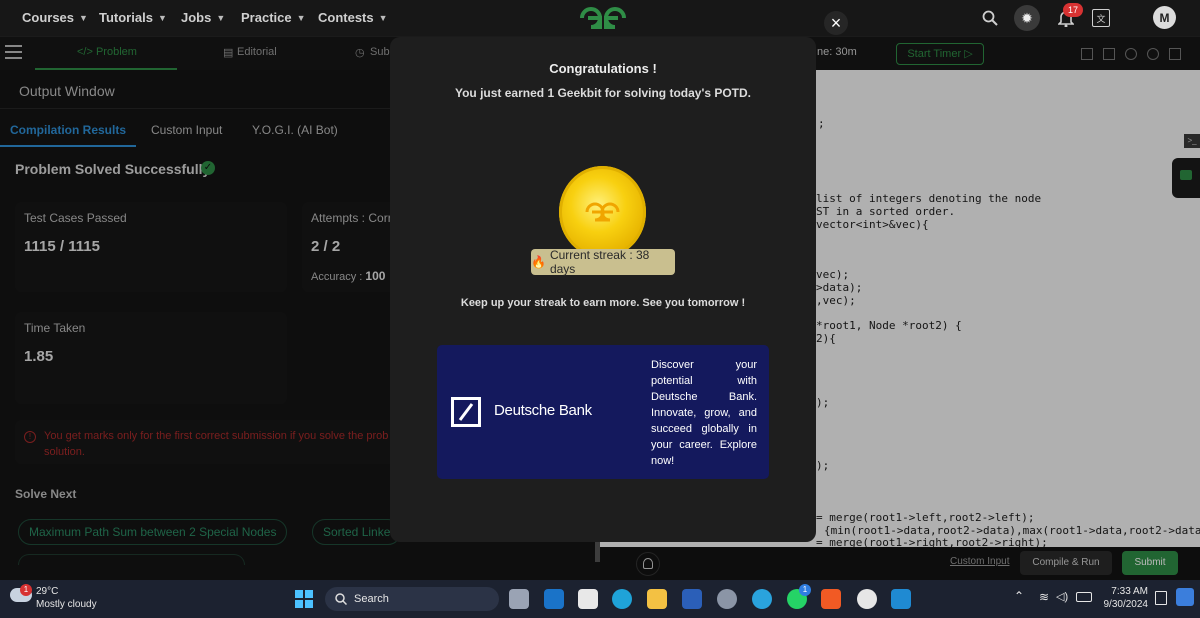 This screenshot has height=618, width=1200. I want to click on translate-icon: 文, so click(1101, 18).